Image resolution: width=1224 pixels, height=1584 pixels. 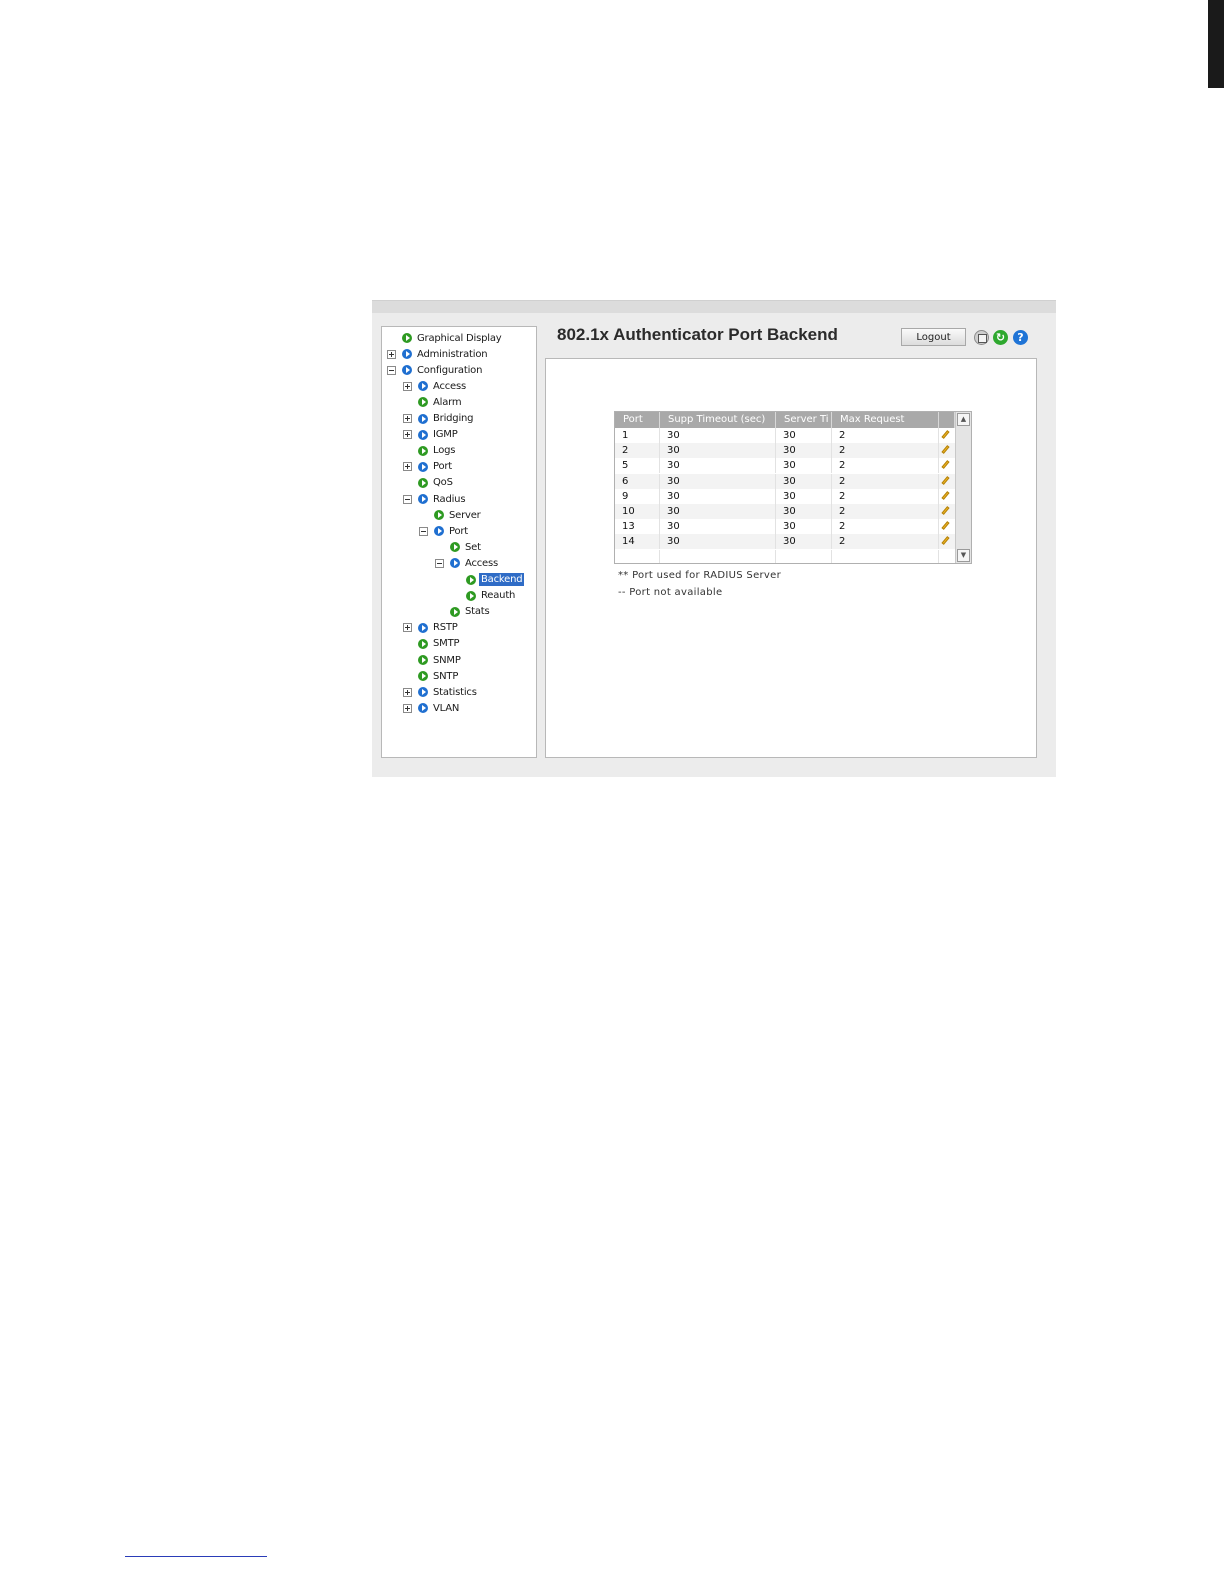 I want to click on nav-item-statistics: Statistics, so click(x=441, y=692).